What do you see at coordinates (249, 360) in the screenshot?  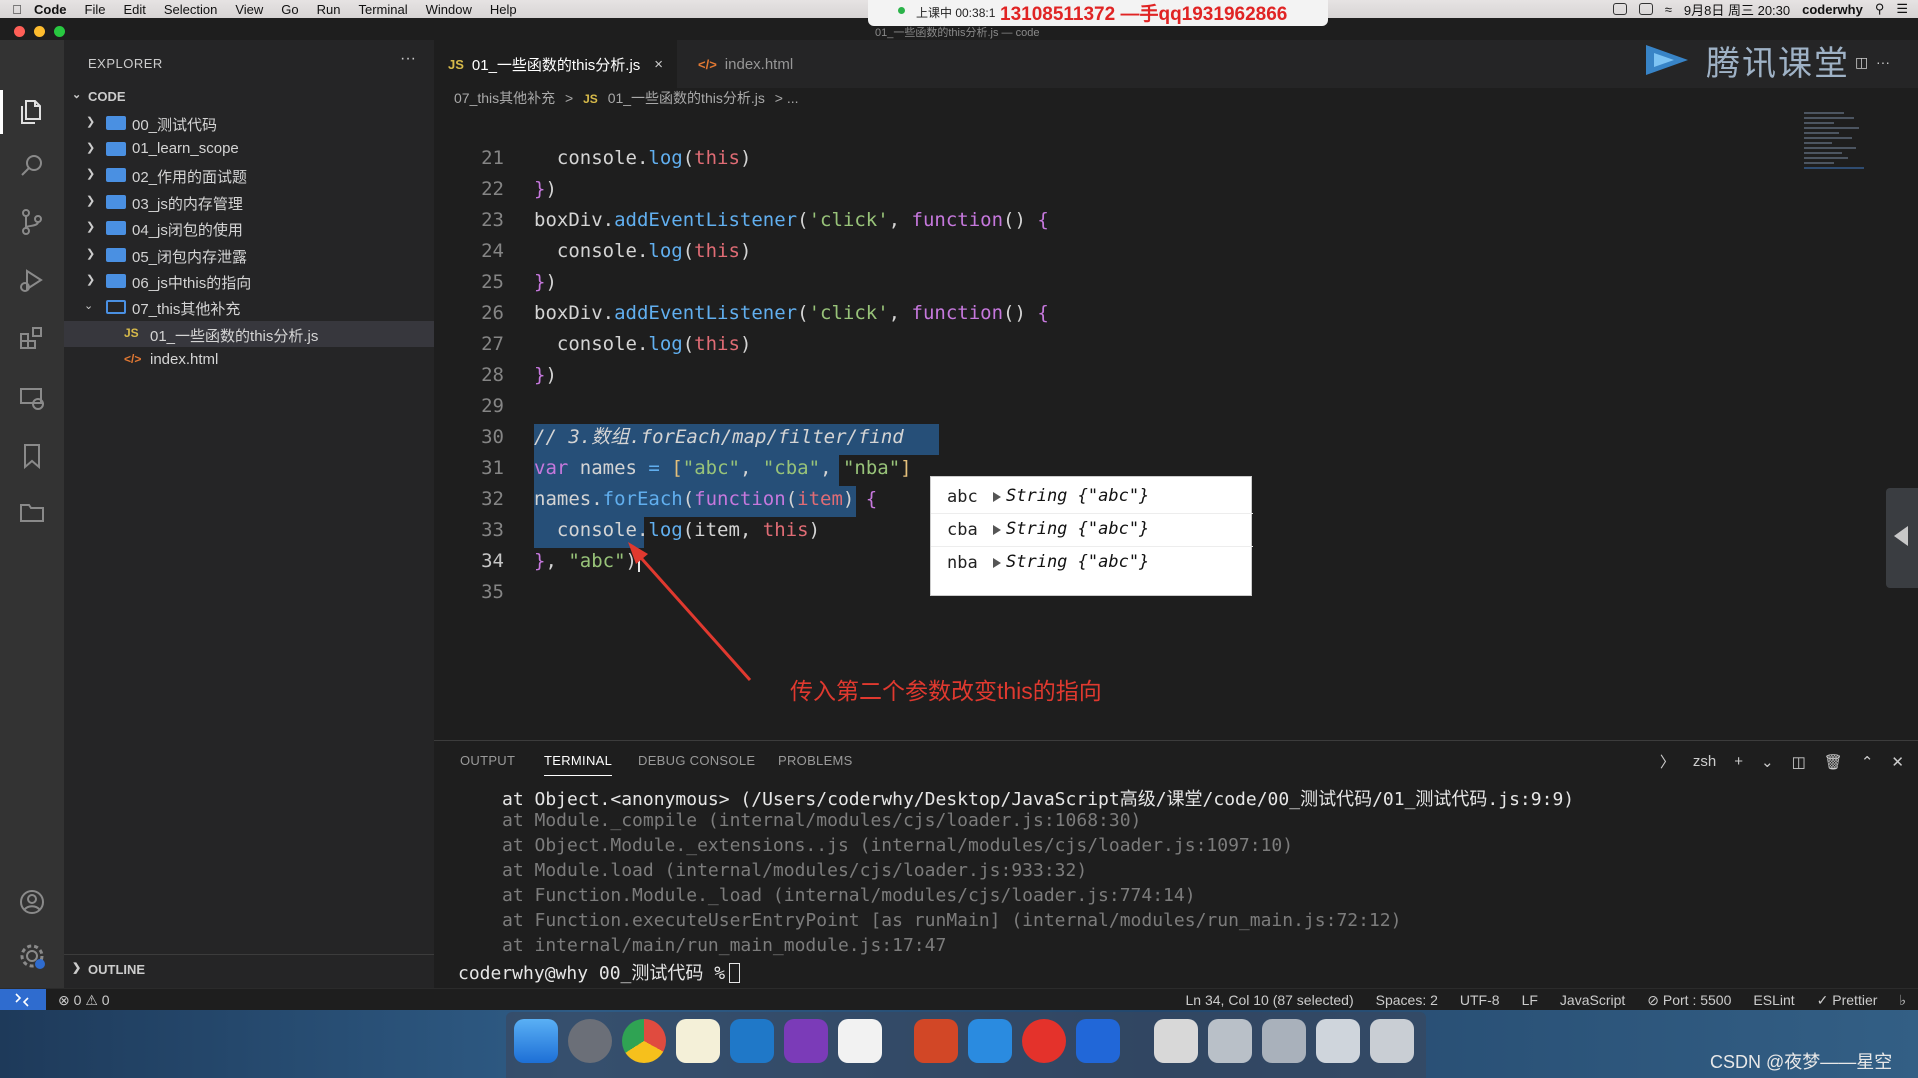 I see `file-item: </> index.html` at bounding box center [249, 360].